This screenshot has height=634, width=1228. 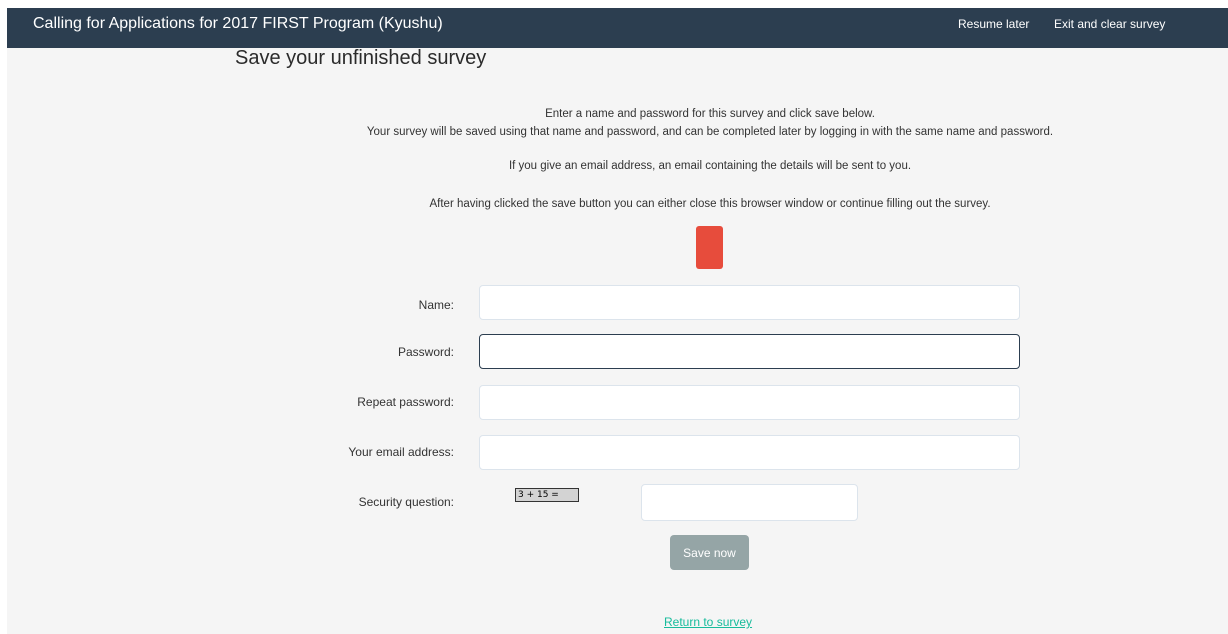 What do you see at coordinates (749, 351) in the screenshot?
I see `password-field` at bounding box center [749, 351].